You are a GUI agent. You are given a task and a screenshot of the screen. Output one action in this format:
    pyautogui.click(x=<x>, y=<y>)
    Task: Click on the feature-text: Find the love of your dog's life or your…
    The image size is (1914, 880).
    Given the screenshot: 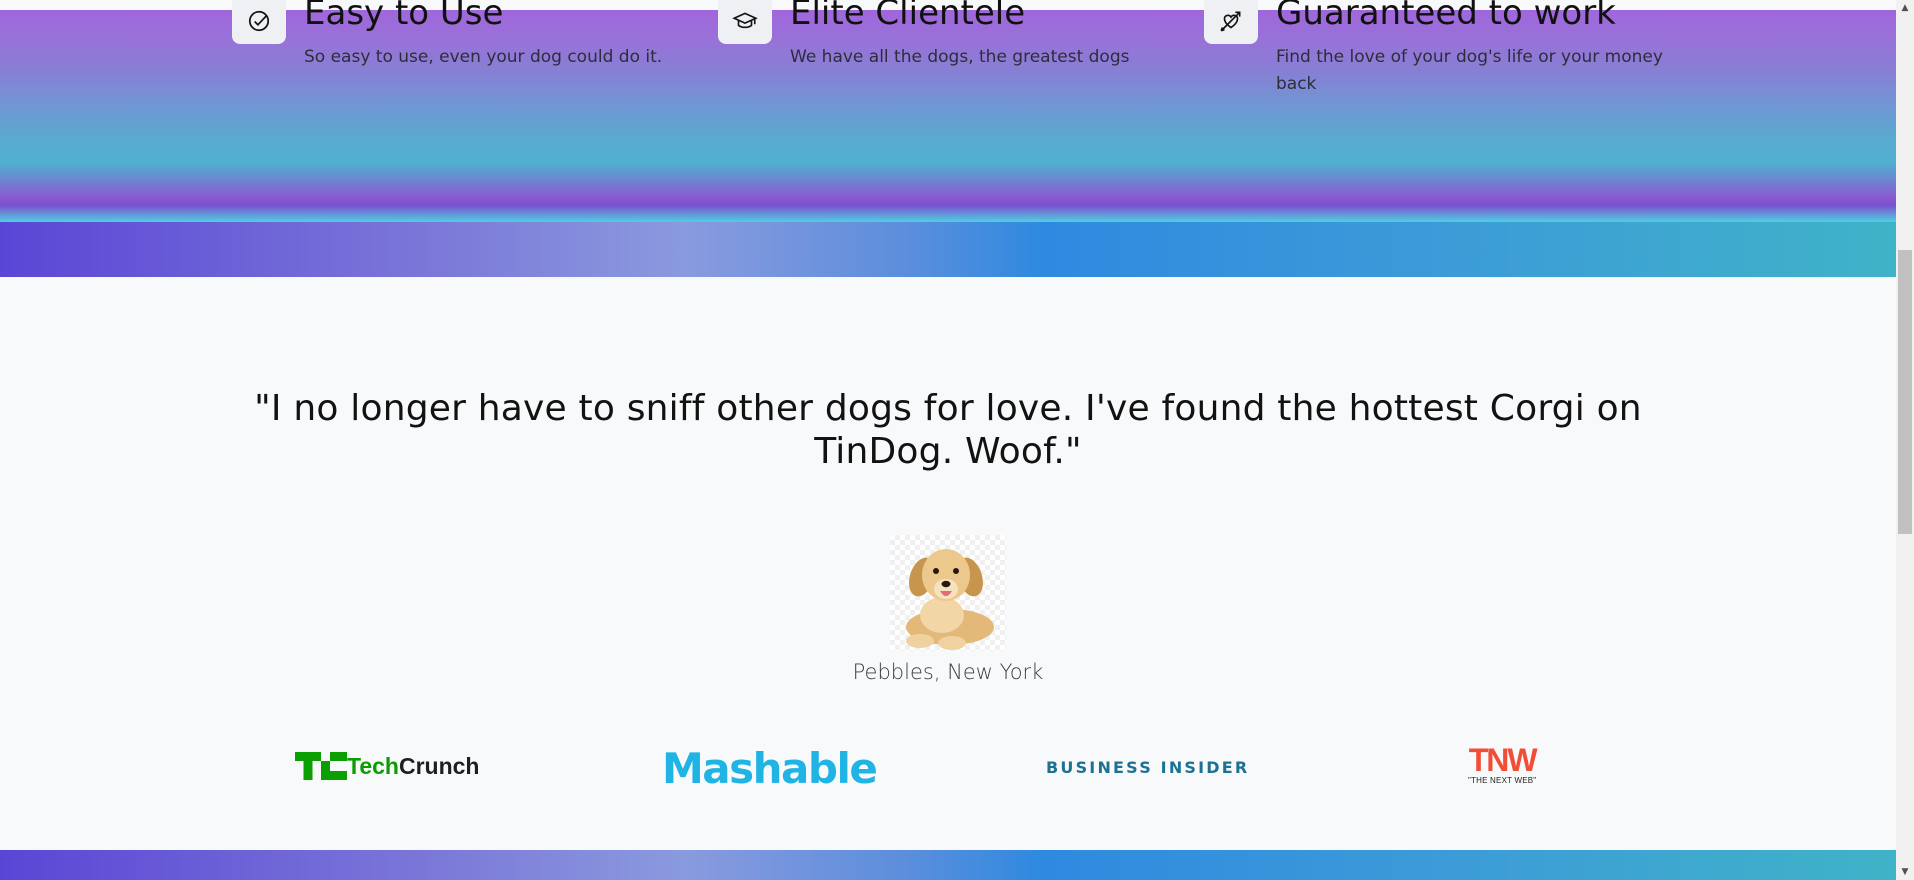 What is the action you would take?
    pyautogui.click(x=1469, y=70)
    